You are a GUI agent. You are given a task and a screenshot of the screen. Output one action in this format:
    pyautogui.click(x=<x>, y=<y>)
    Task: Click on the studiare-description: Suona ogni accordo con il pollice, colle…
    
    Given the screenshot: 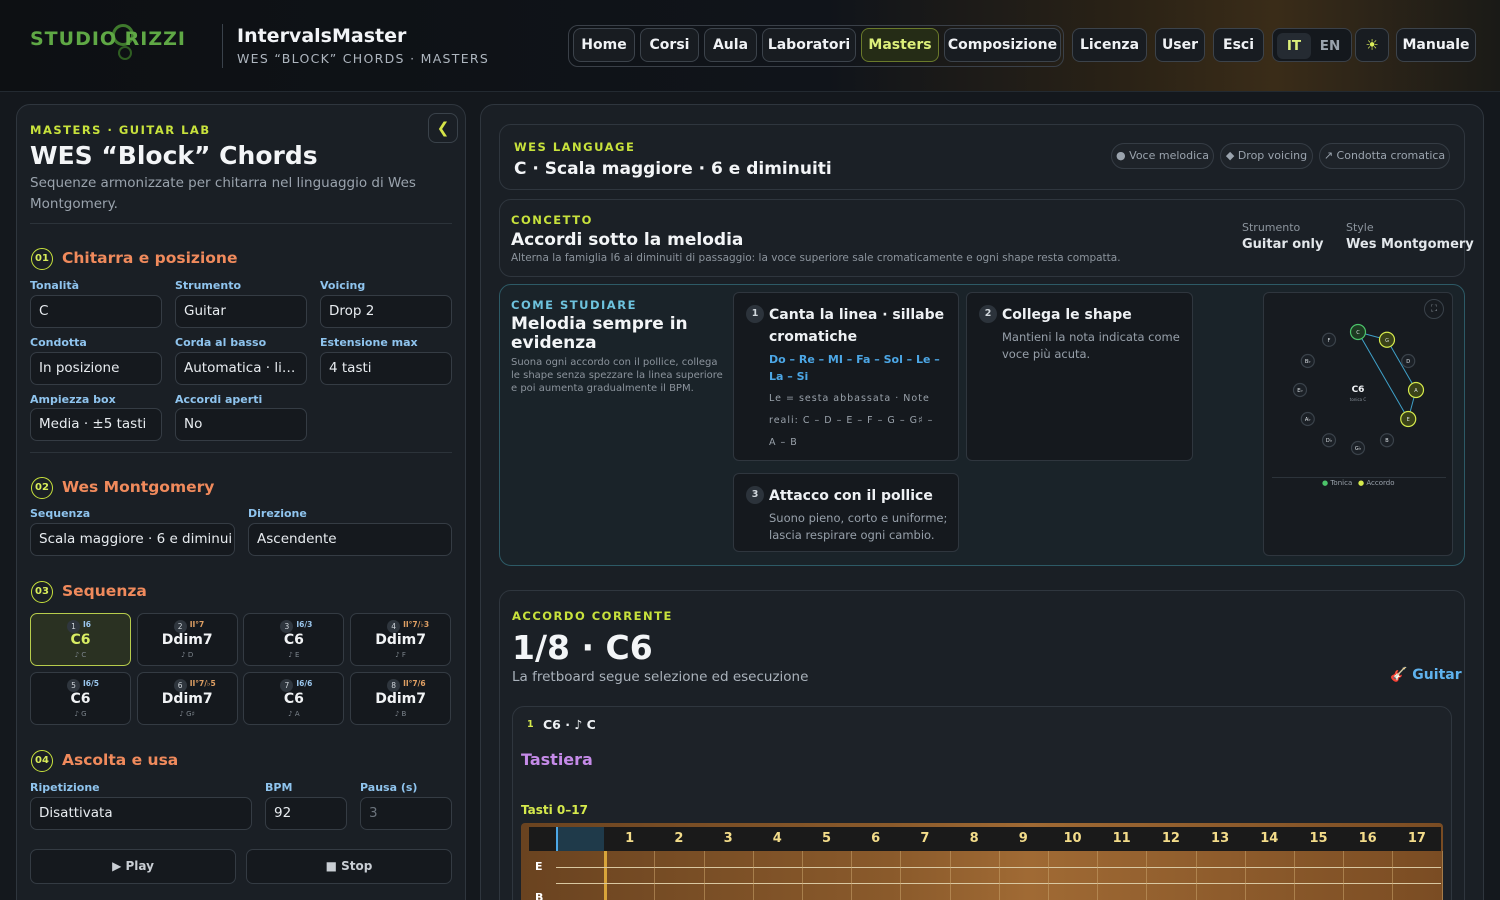 What is the action you would take?
    pyautogui.click(x=617, y=375)
    